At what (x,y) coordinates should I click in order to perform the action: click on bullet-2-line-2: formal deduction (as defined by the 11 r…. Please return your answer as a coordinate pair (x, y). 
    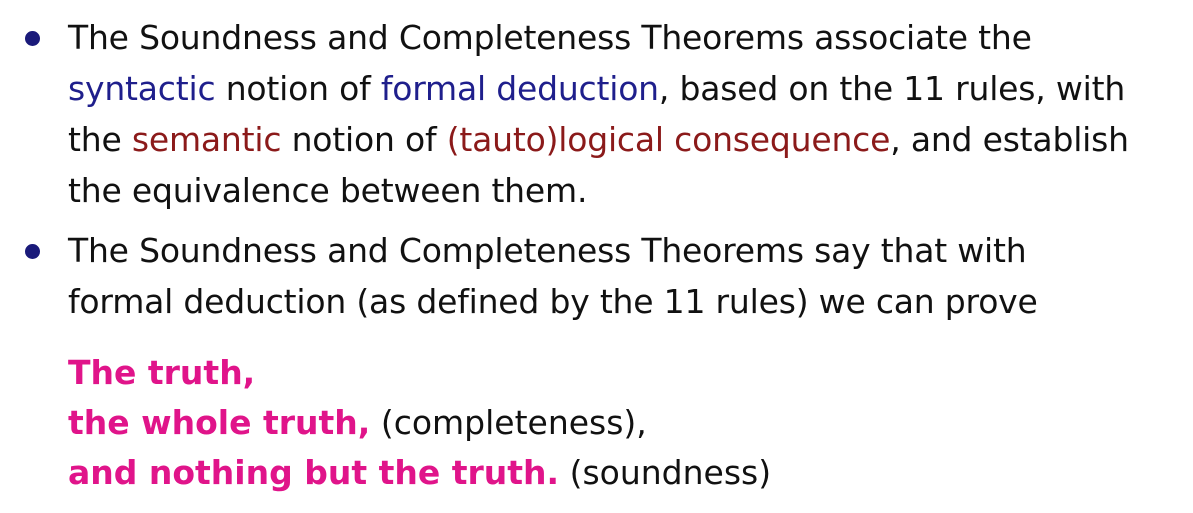
    Looking at the image, I should click on (553, 301).